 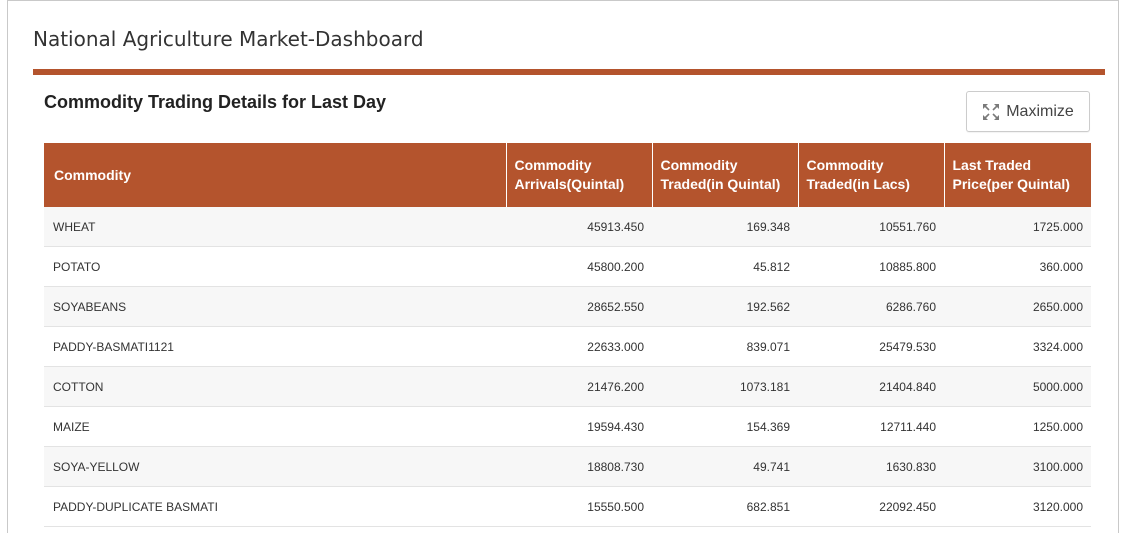 I want to click on cell-last-price: 1725.000, so click(x=1017, y=227).